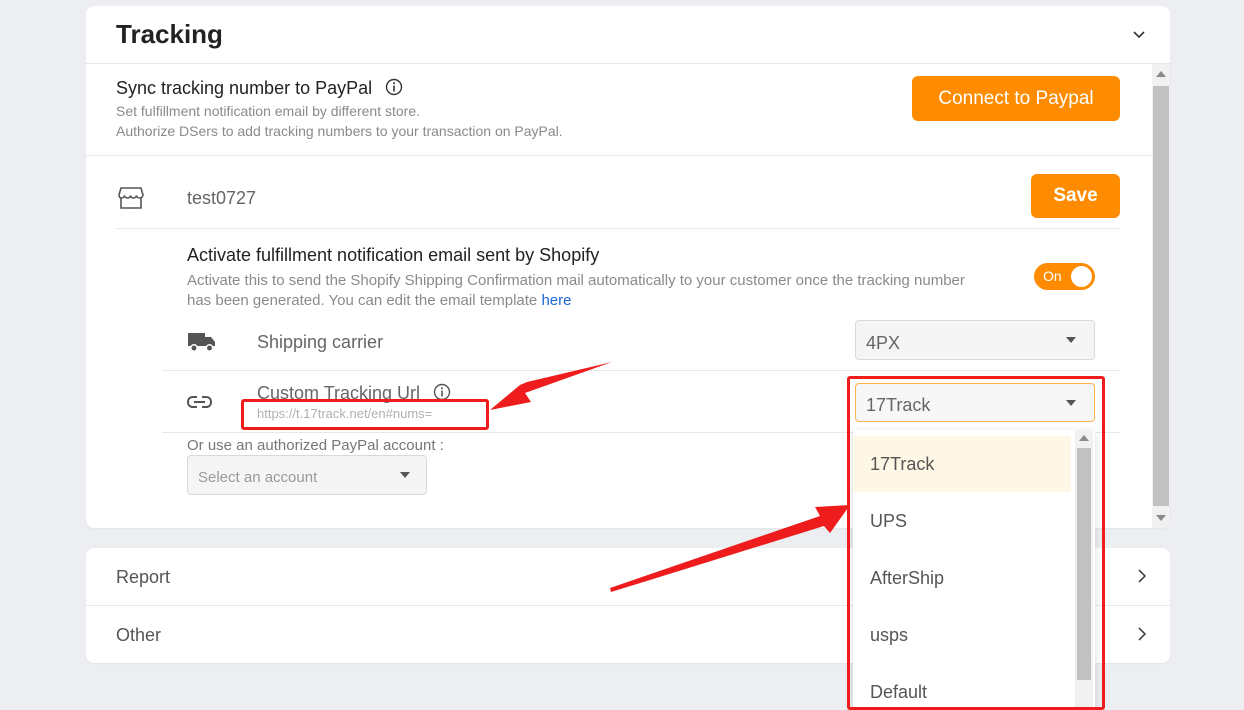 The height and width of the screenshot is (710, 1244). What do you see at coordinates (670, 477) in the screenshot?
I see `annotation-arrows` at bounding box center [670, 477].